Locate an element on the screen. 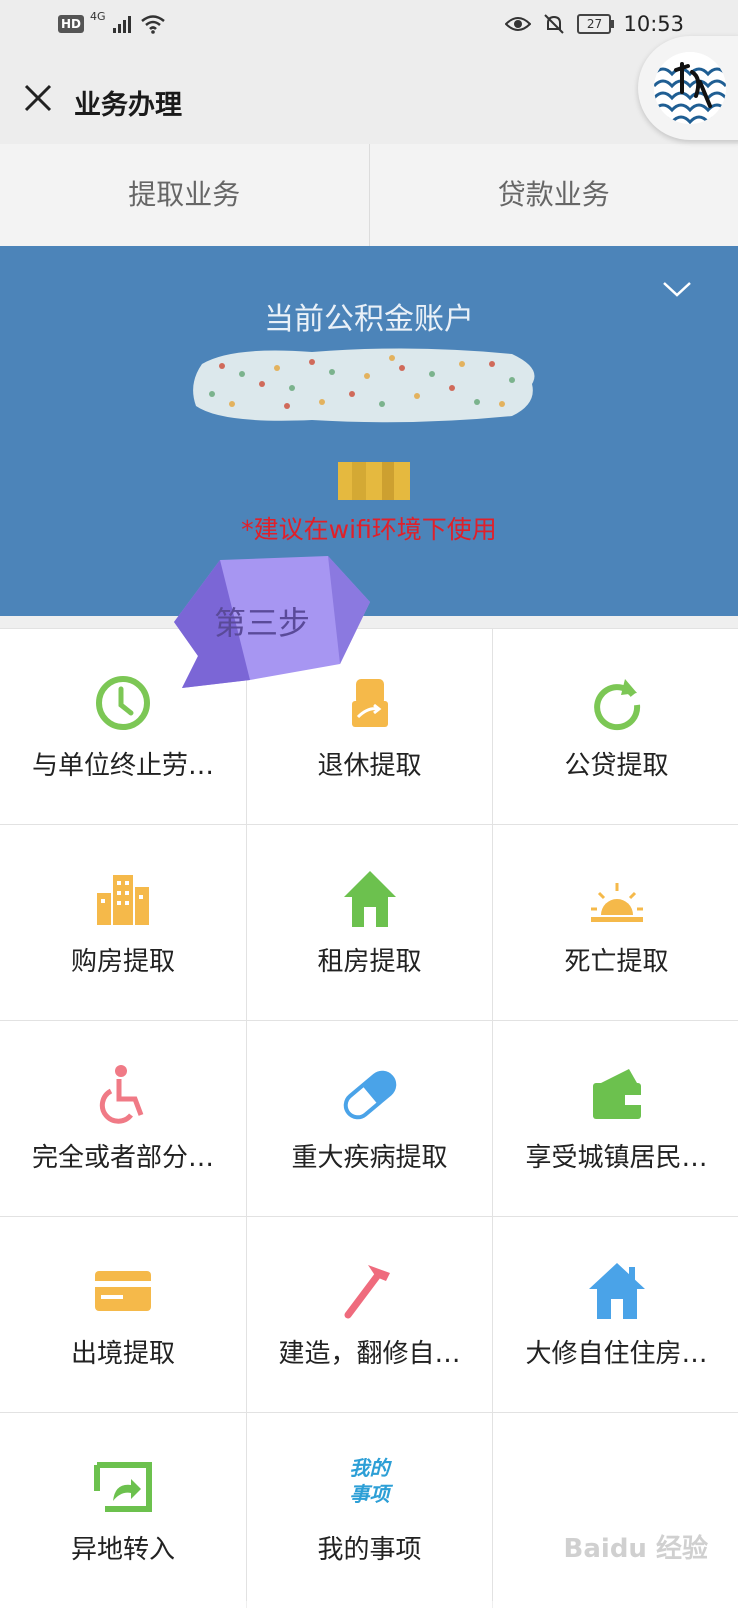 The width and height of the screenshot is (738, 1608). status-right: 27 10:53 is located at coordinates (594, 24).